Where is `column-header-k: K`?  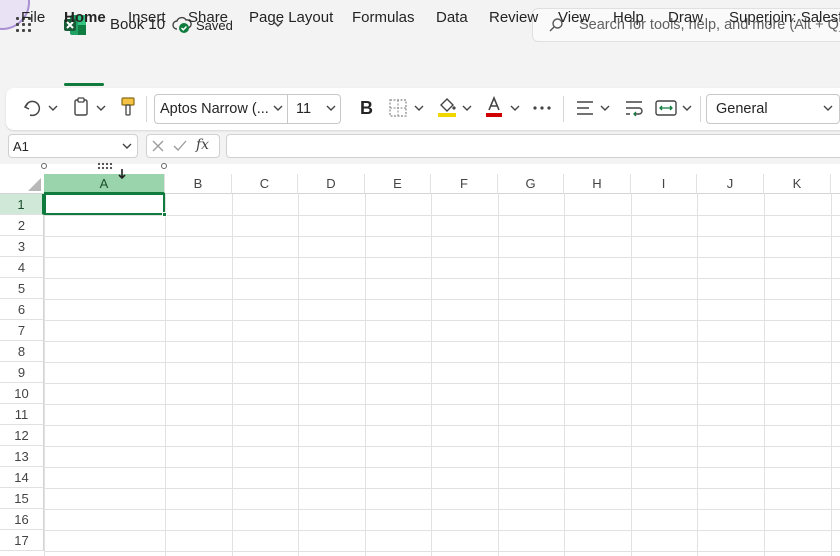
column-header-k: K is located at coordinates (797, 184).